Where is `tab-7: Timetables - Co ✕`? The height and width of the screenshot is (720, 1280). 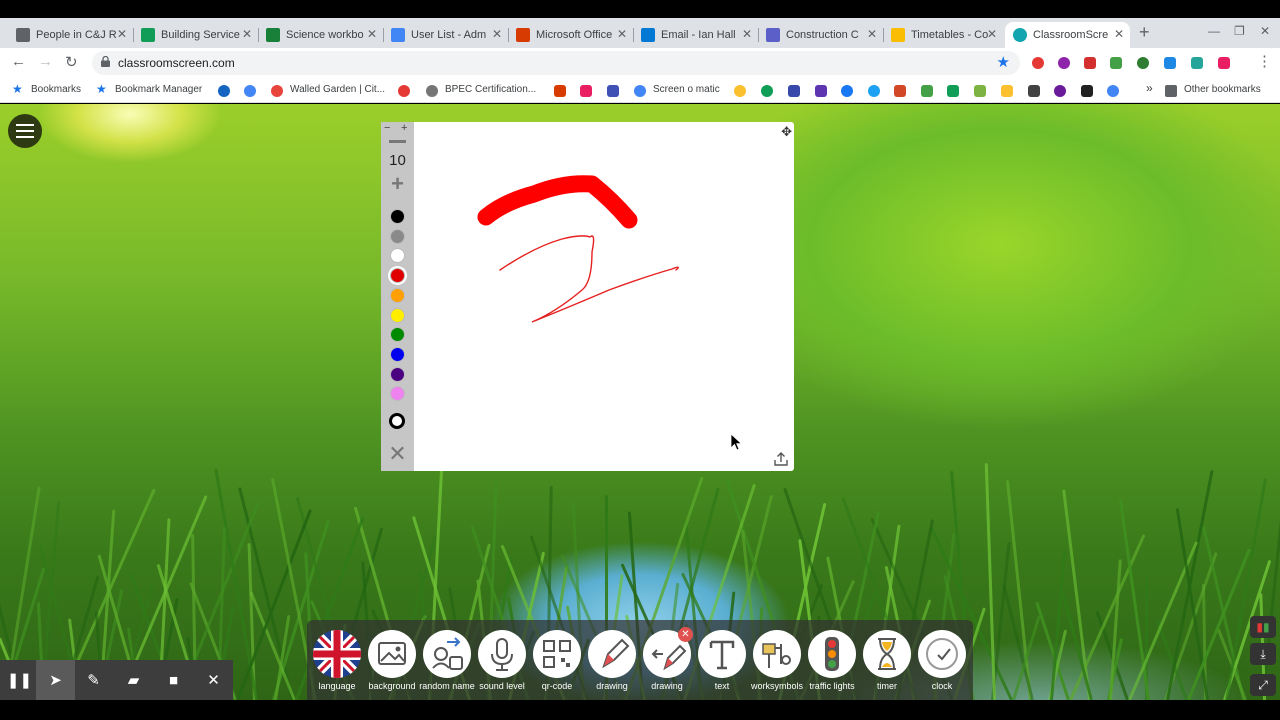
tab-7: Timetables - Co ✕ is located at coordinates (943, 35).